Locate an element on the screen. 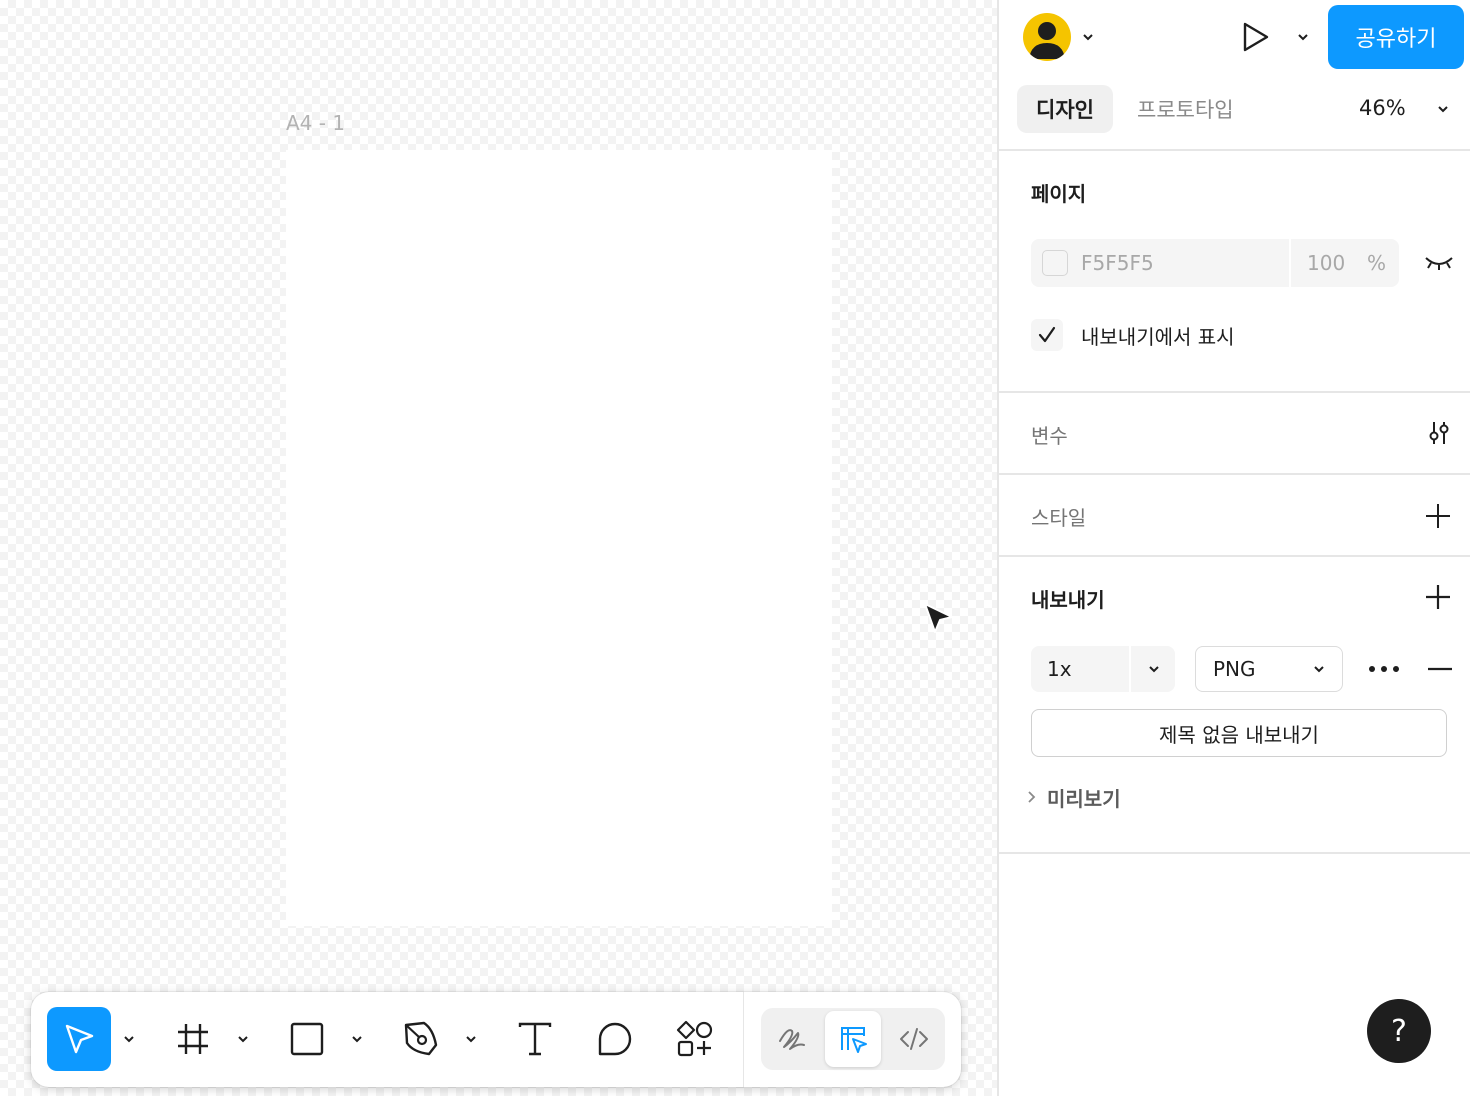  frame-label: A4 - 1 is located at coordinates (315, 123).